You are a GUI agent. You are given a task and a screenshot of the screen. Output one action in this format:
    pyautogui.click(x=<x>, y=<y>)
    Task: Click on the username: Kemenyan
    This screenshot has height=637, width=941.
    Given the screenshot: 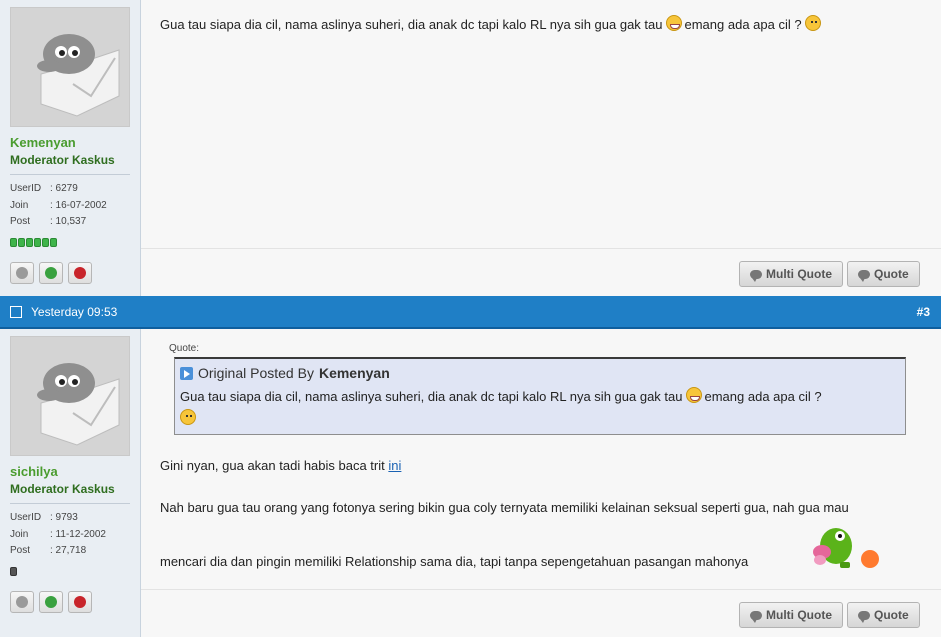 What is the action you would take?
    pyautogui.click(x=43, y=142)
    